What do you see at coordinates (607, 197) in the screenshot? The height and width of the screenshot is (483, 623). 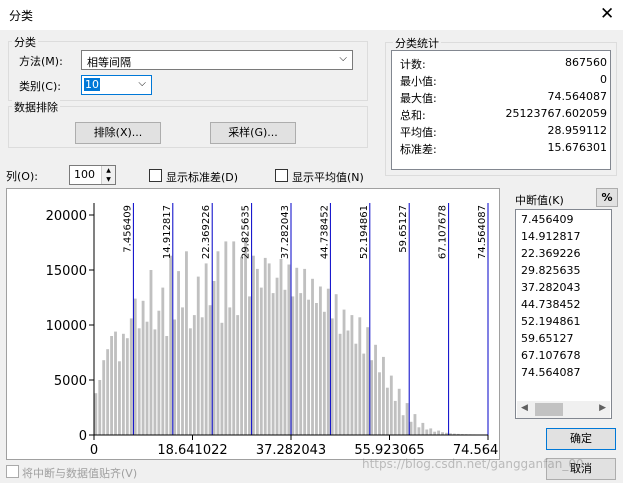 I see `percent-button: %` at bounding box center [607, 197].